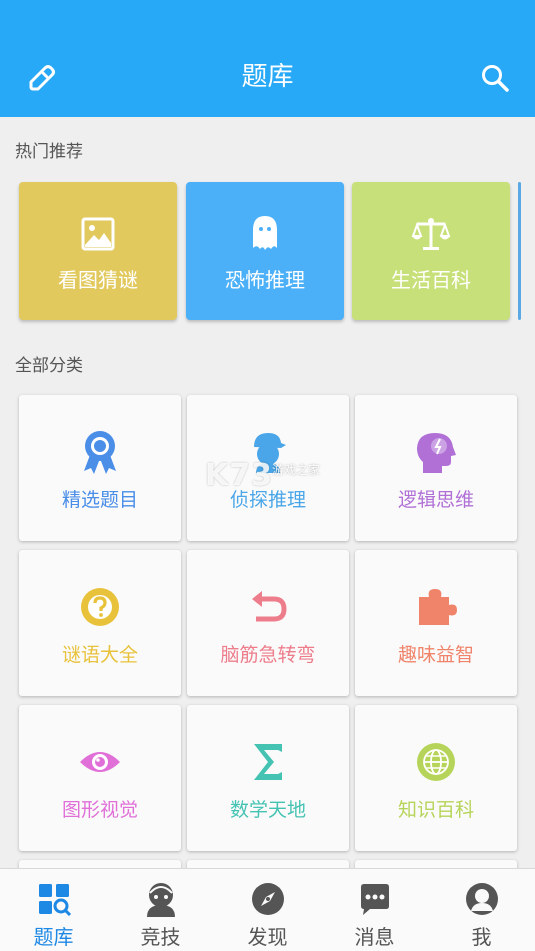  I want to click on hot-card-horror: 恐怖推理, so click(265, 251).